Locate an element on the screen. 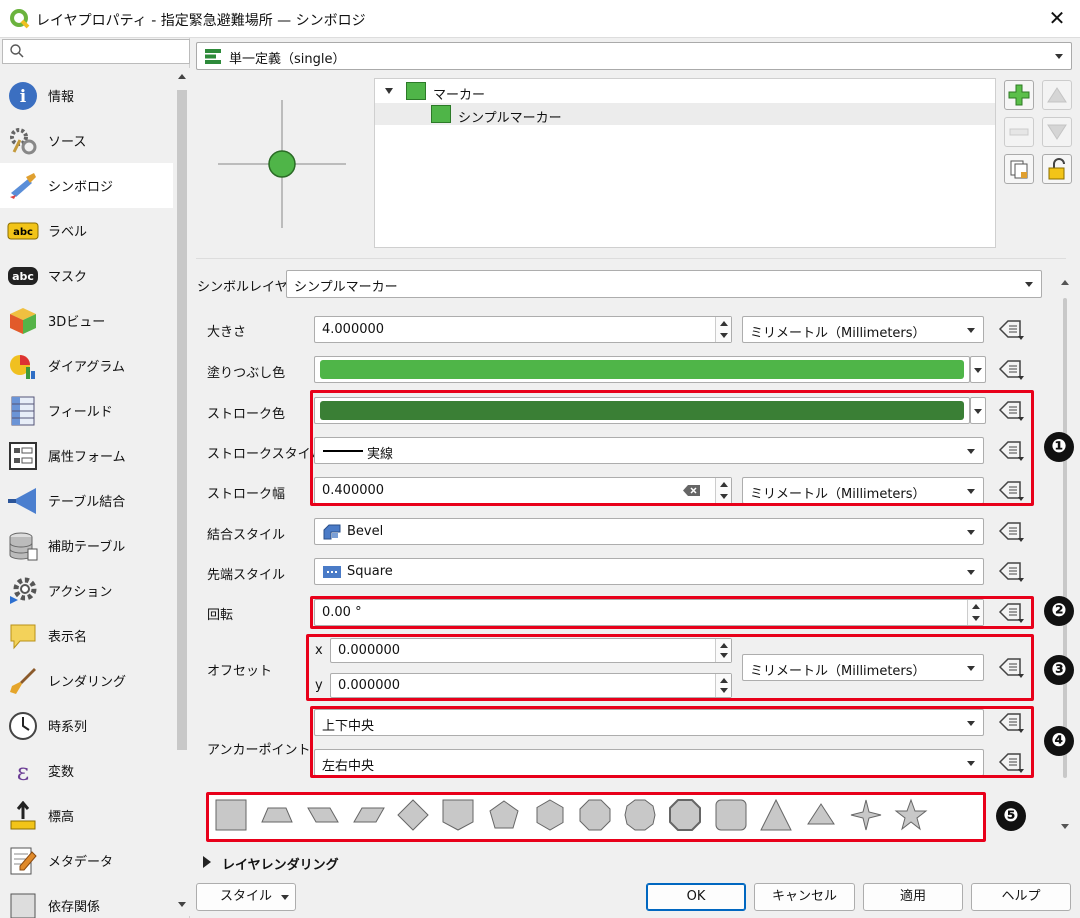 The image size is (1080, 918). sidebar-item-diagrams: ダイアグラム is located at coordinates (86, 365).